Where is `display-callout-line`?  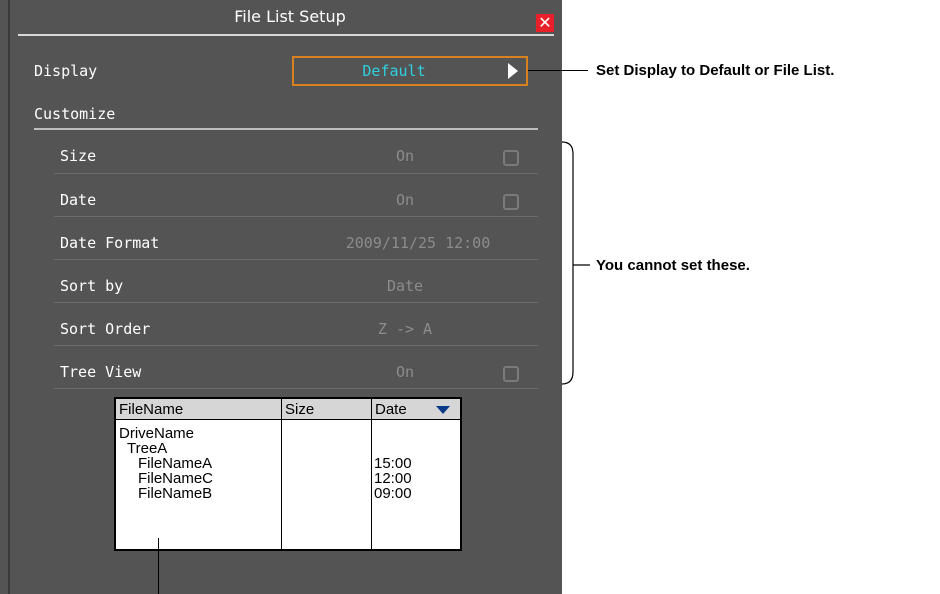
display-callout-line is located at coordinates (558, 70).